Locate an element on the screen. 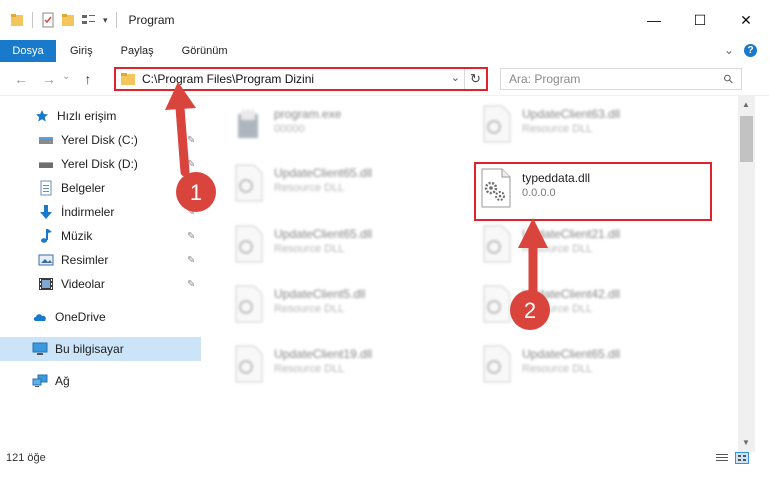 This screenshot has width=769, height=488. sidebar-item-label: Yerel Disk (C:) is located at coordinates (99, 140).